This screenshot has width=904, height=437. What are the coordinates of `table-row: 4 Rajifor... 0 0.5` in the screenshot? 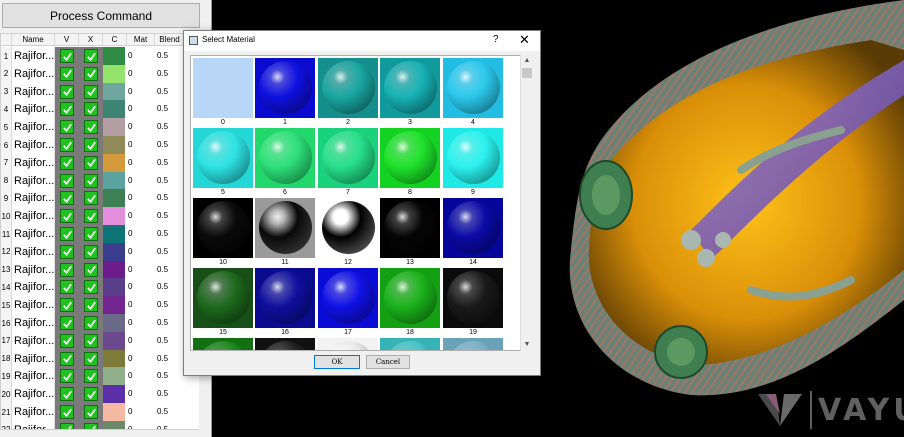 It's located at (103, 109).